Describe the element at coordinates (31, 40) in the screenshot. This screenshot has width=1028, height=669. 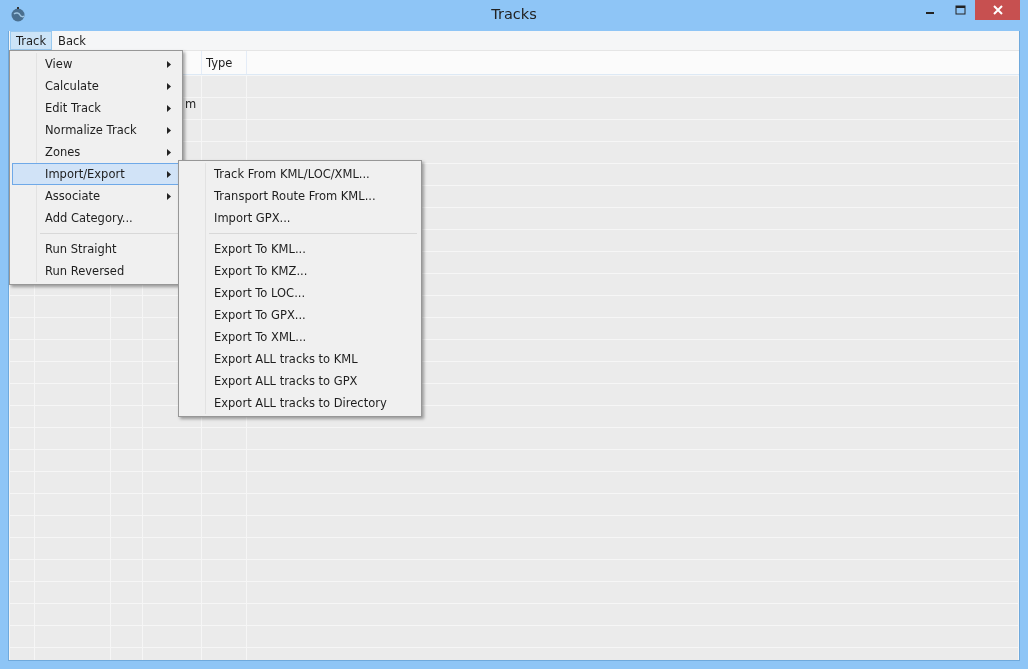
I see `menu-bar-item: Track` at that location.